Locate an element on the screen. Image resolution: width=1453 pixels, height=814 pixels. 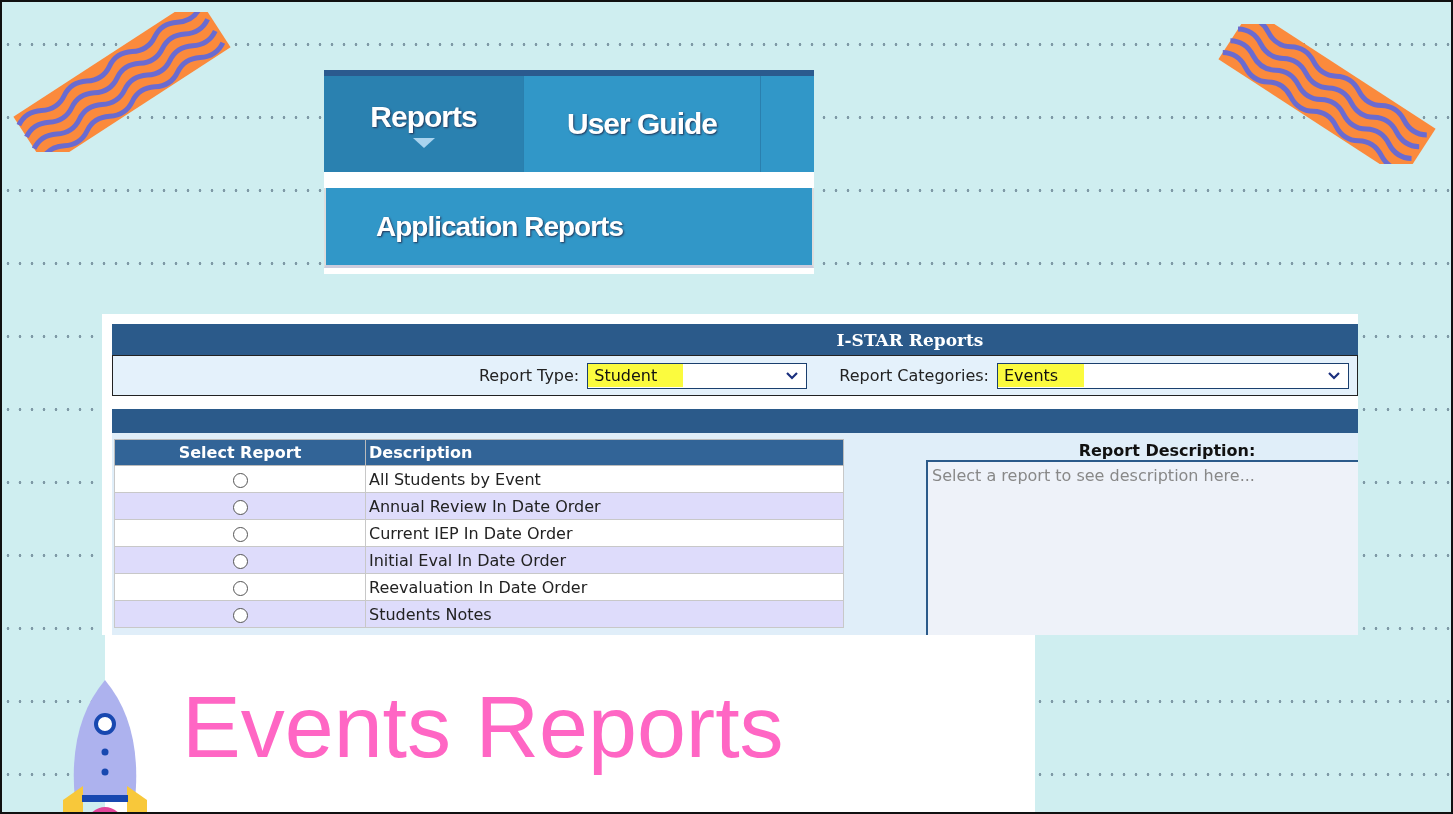
dropdown-menu-item: Application Reports is located at coordinates (569, 228).